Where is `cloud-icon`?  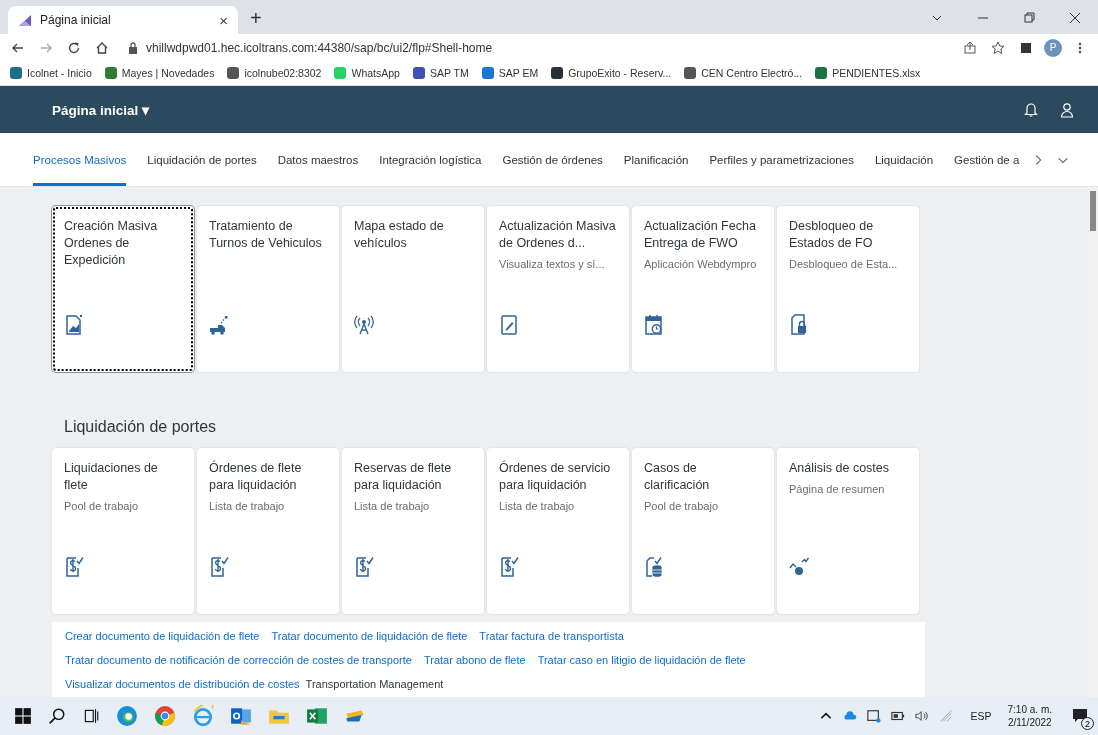
cloud-icon is located at coordinates (849, 716).